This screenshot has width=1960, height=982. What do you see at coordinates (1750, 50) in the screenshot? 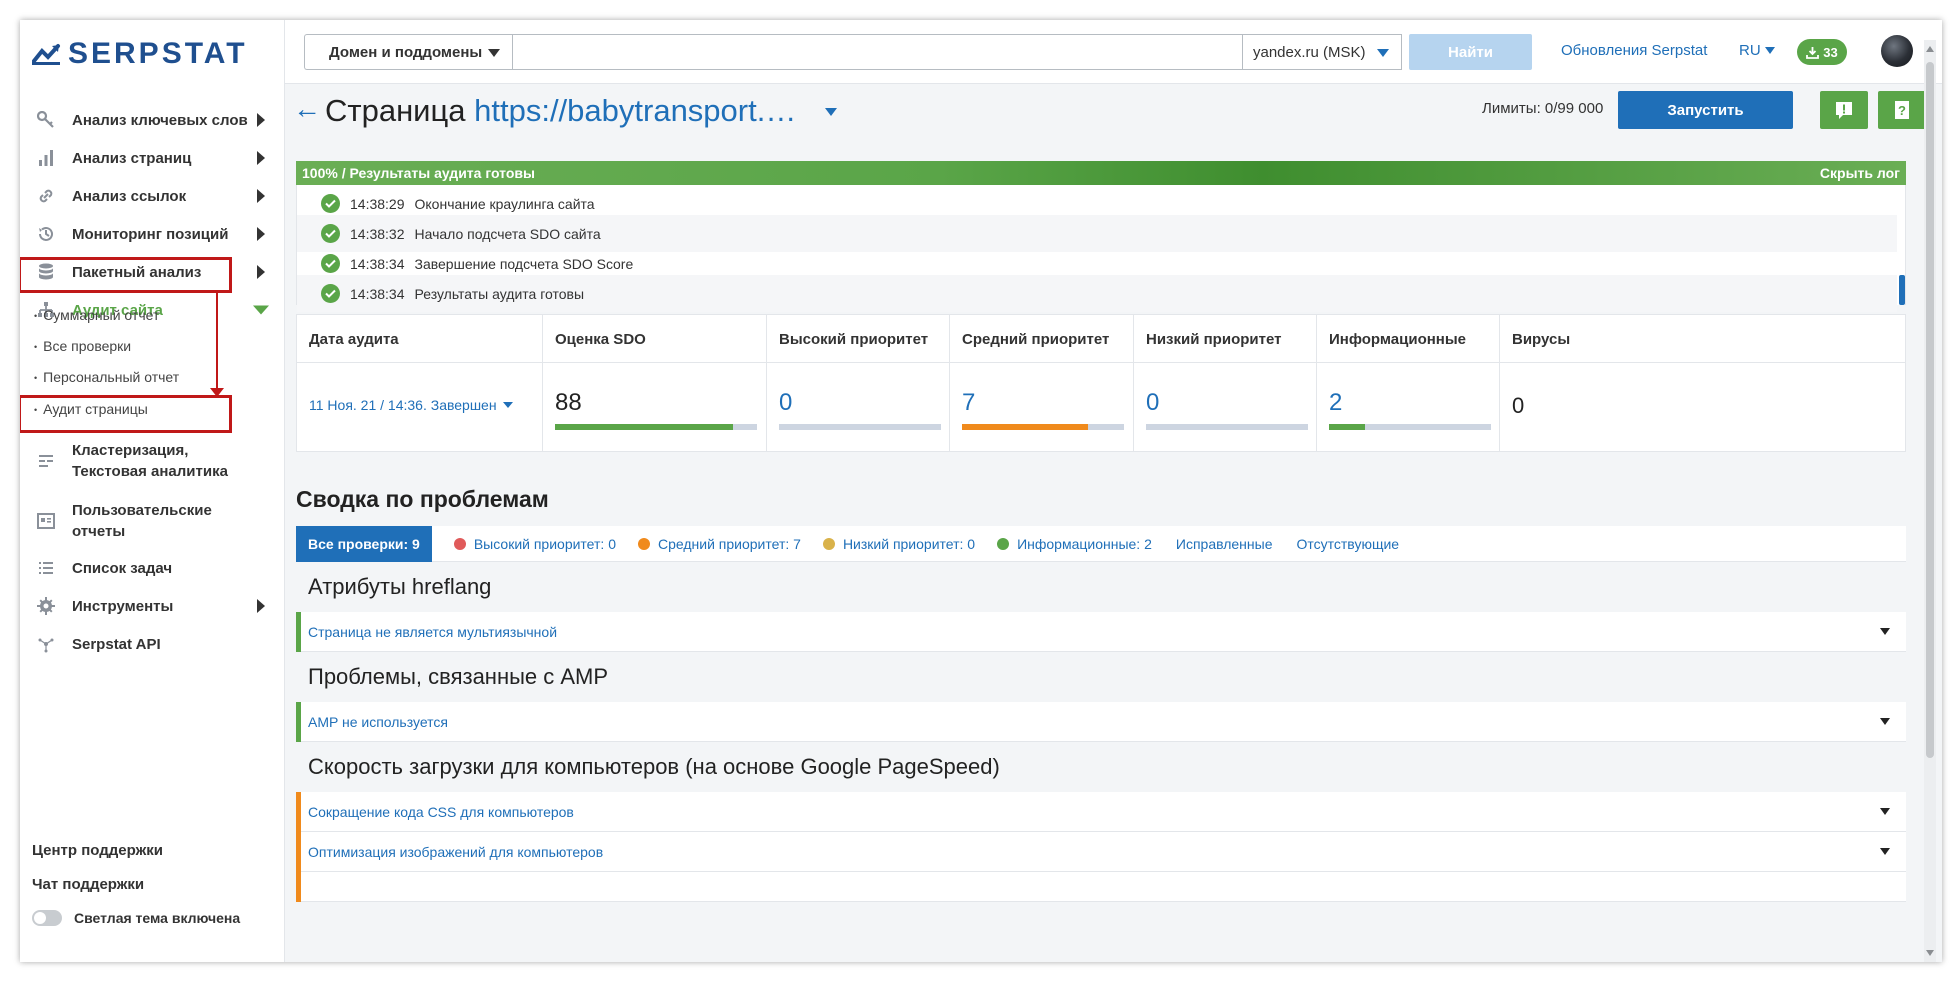
I see `language-value: RU` at bounding box center [1750, 50].